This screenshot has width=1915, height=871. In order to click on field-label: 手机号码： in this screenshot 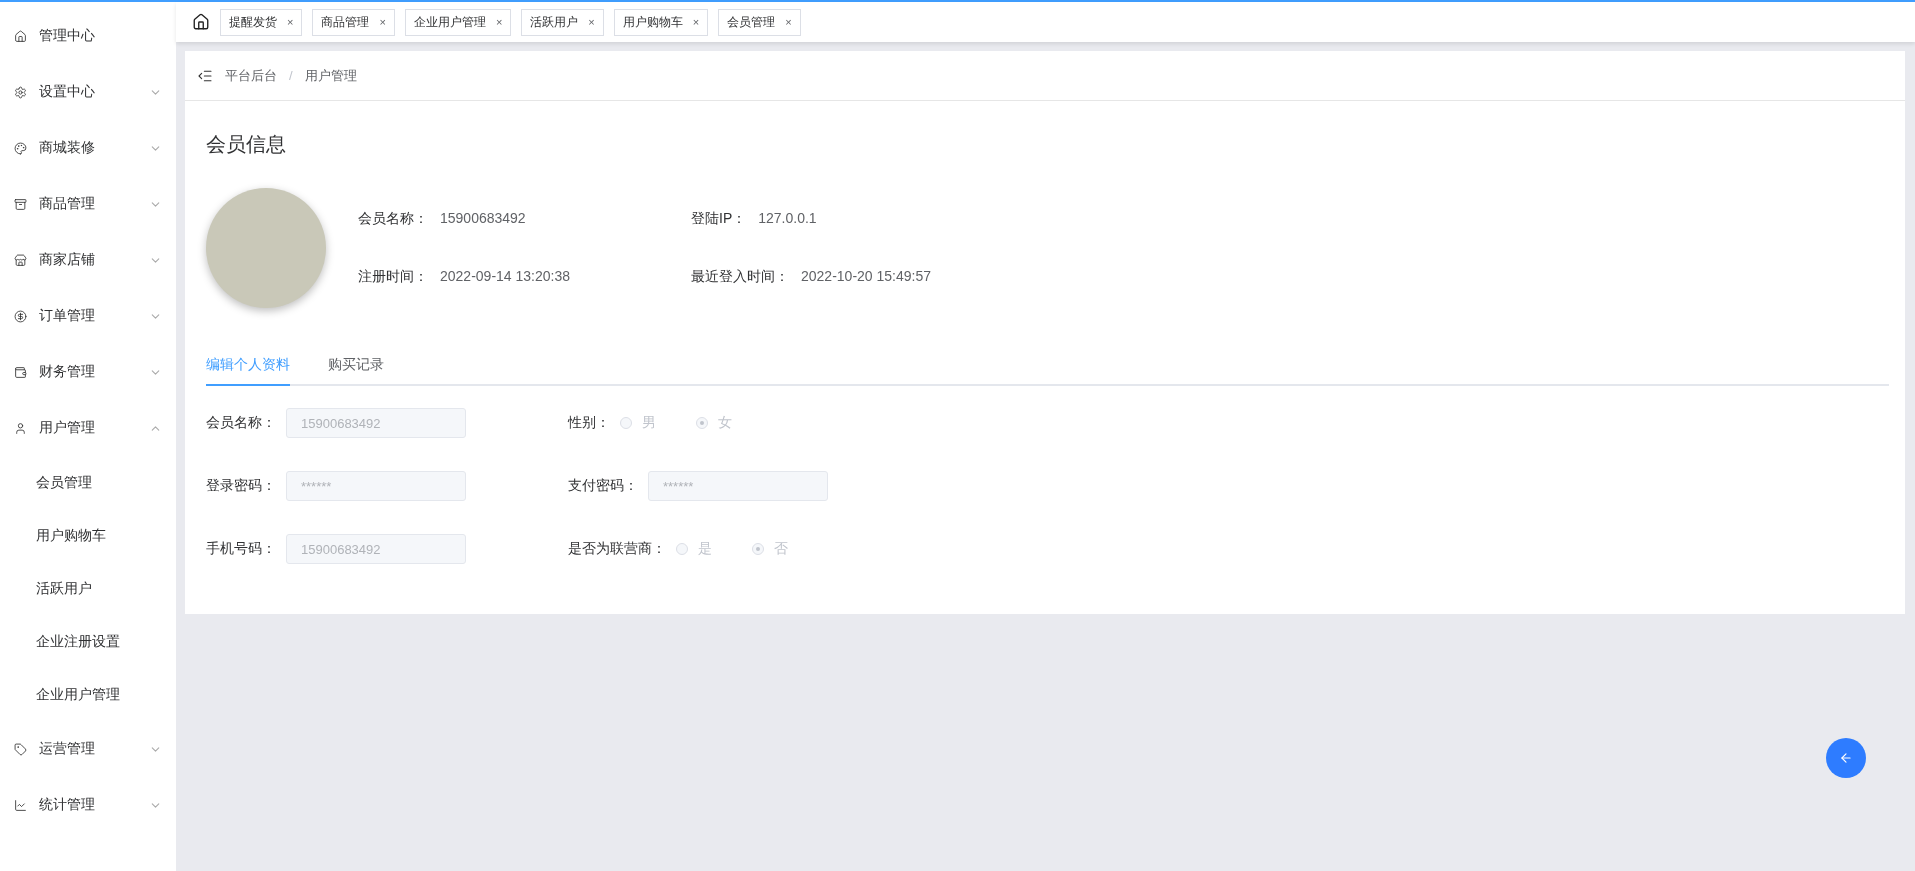, I will do `click(241, 549)`.